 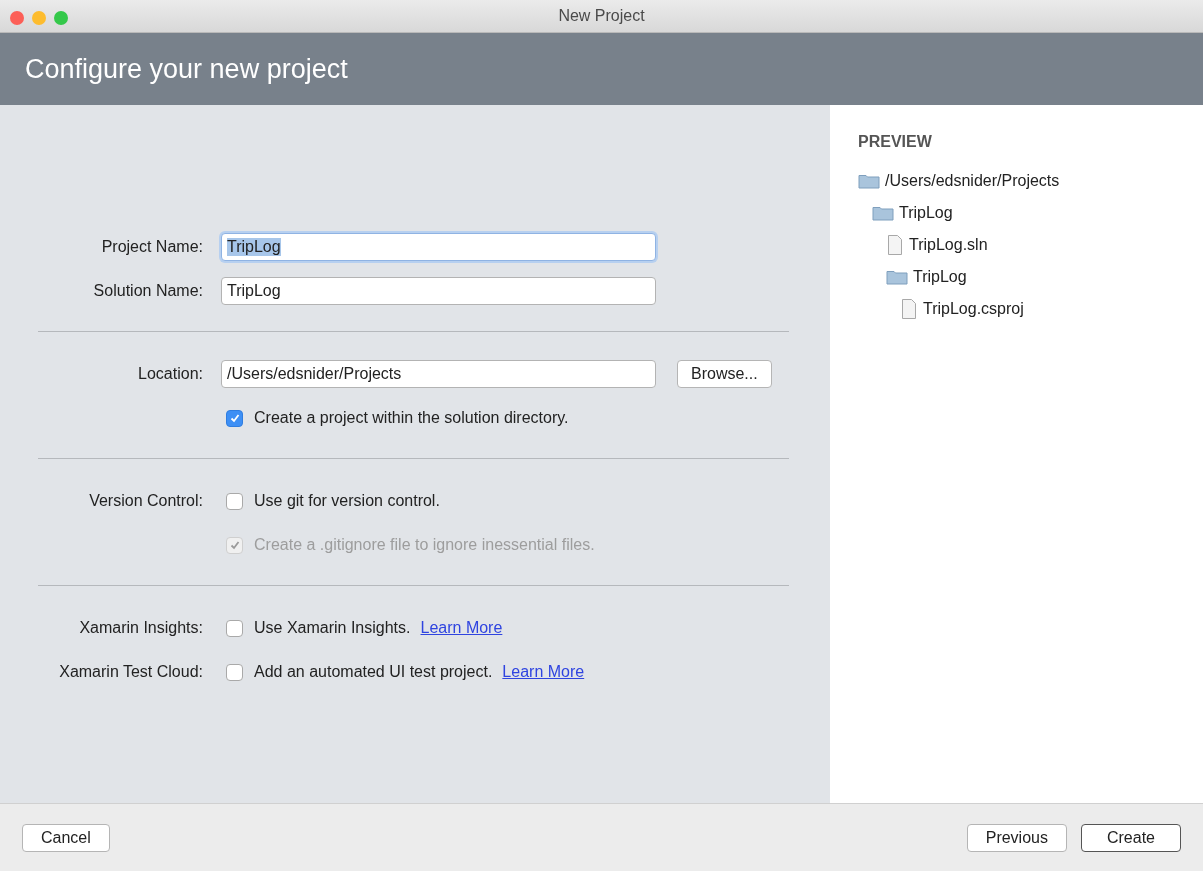 I want to click on field-label: Xamarin Test Cloud:, so click(x=131, y=671).